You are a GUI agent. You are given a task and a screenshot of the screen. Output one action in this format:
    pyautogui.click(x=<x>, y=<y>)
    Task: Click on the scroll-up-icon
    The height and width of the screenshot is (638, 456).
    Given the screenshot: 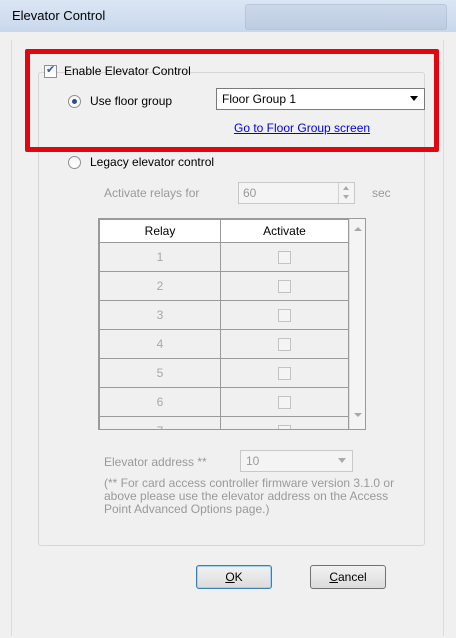 What is the action you would take?
    pyautogui.click(x=358, y=229)
    